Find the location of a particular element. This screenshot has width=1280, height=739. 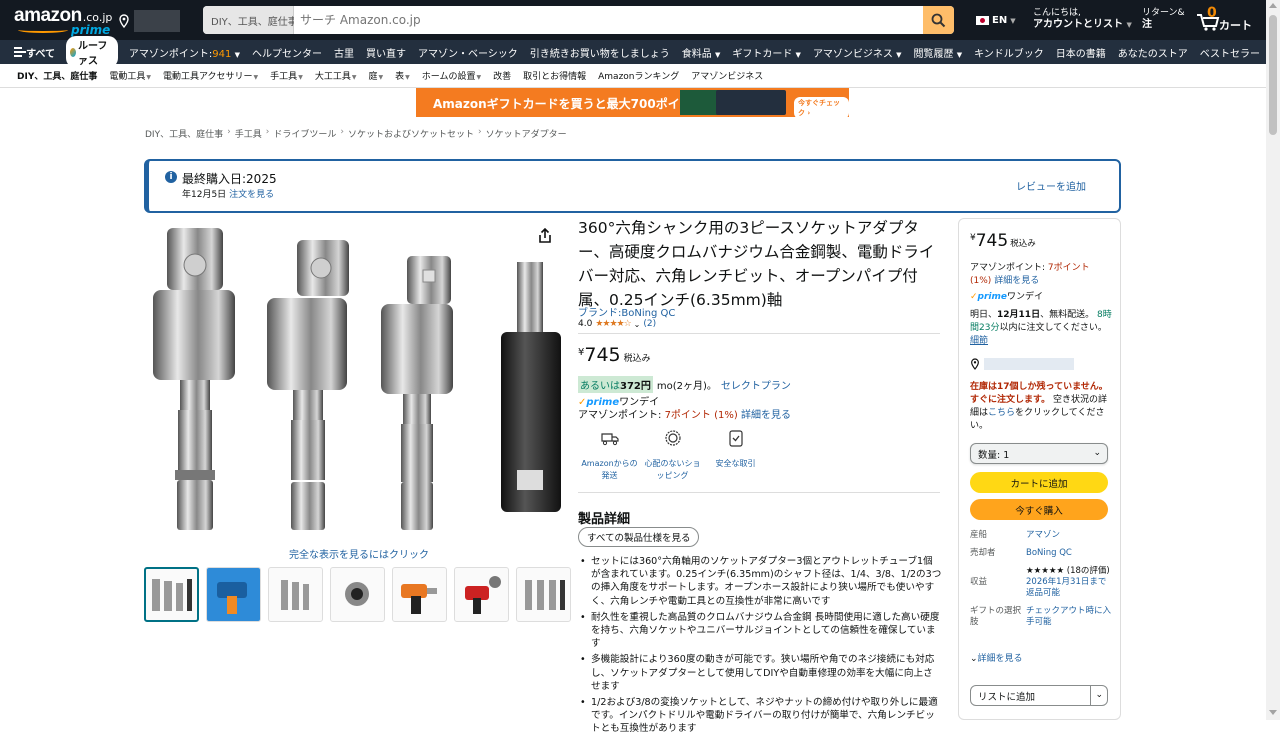

cat-diy: DIY、工具、庭仕事 is located at coordinates (57, 75).